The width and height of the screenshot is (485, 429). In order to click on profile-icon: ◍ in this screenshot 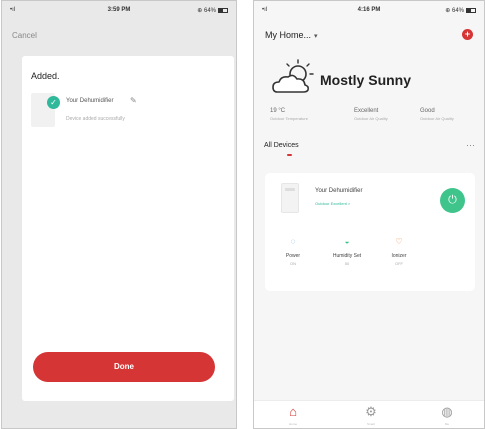, I will do `click(447, 411)`.